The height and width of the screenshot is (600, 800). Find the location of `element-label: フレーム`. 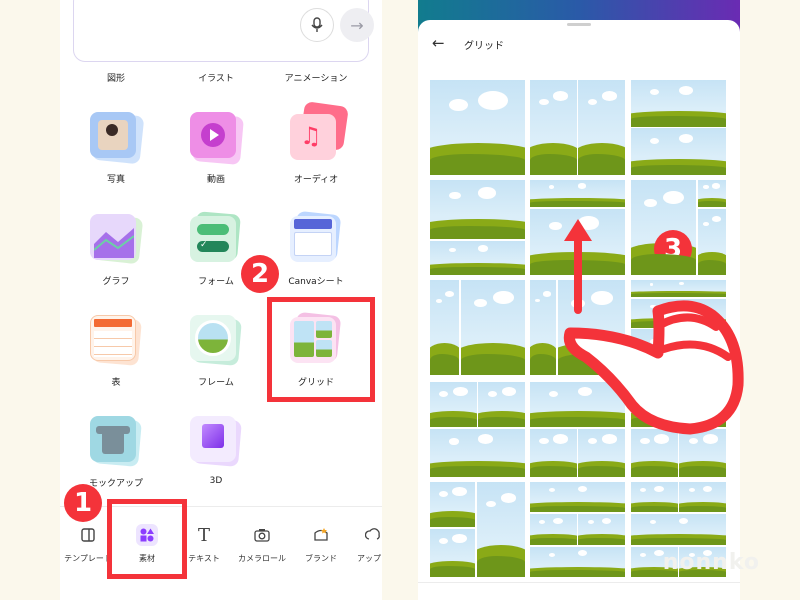

element-label: フレーム is located at coordinates (216, 383).